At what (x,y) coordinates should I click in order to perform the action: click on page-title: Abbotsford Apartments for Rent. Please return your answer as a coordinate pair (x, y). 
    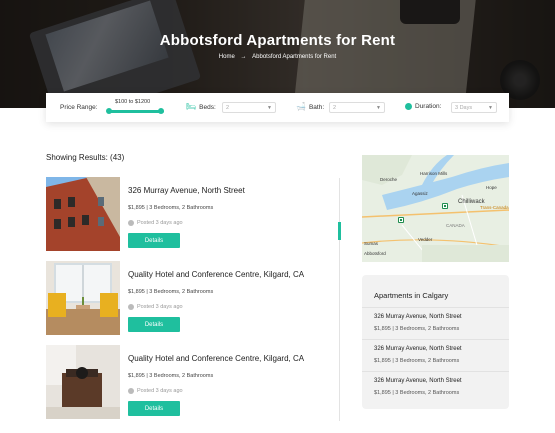
    Looking at the image, I should click on (277, 40).